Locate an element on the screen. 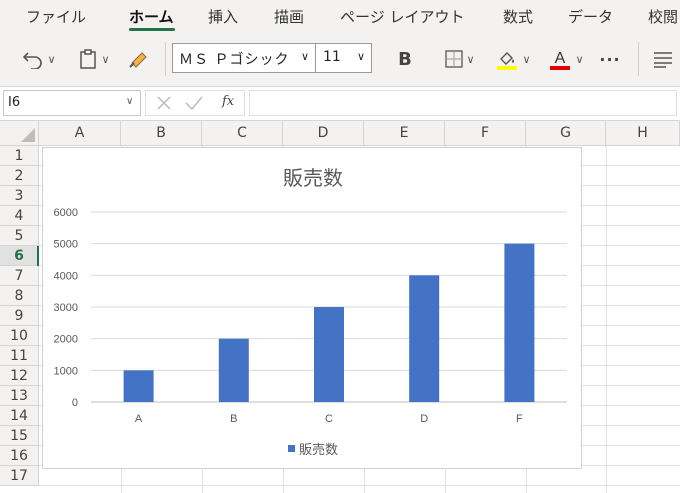 The image size is (680, 493). bar-c is located at coordinates (329, 354).